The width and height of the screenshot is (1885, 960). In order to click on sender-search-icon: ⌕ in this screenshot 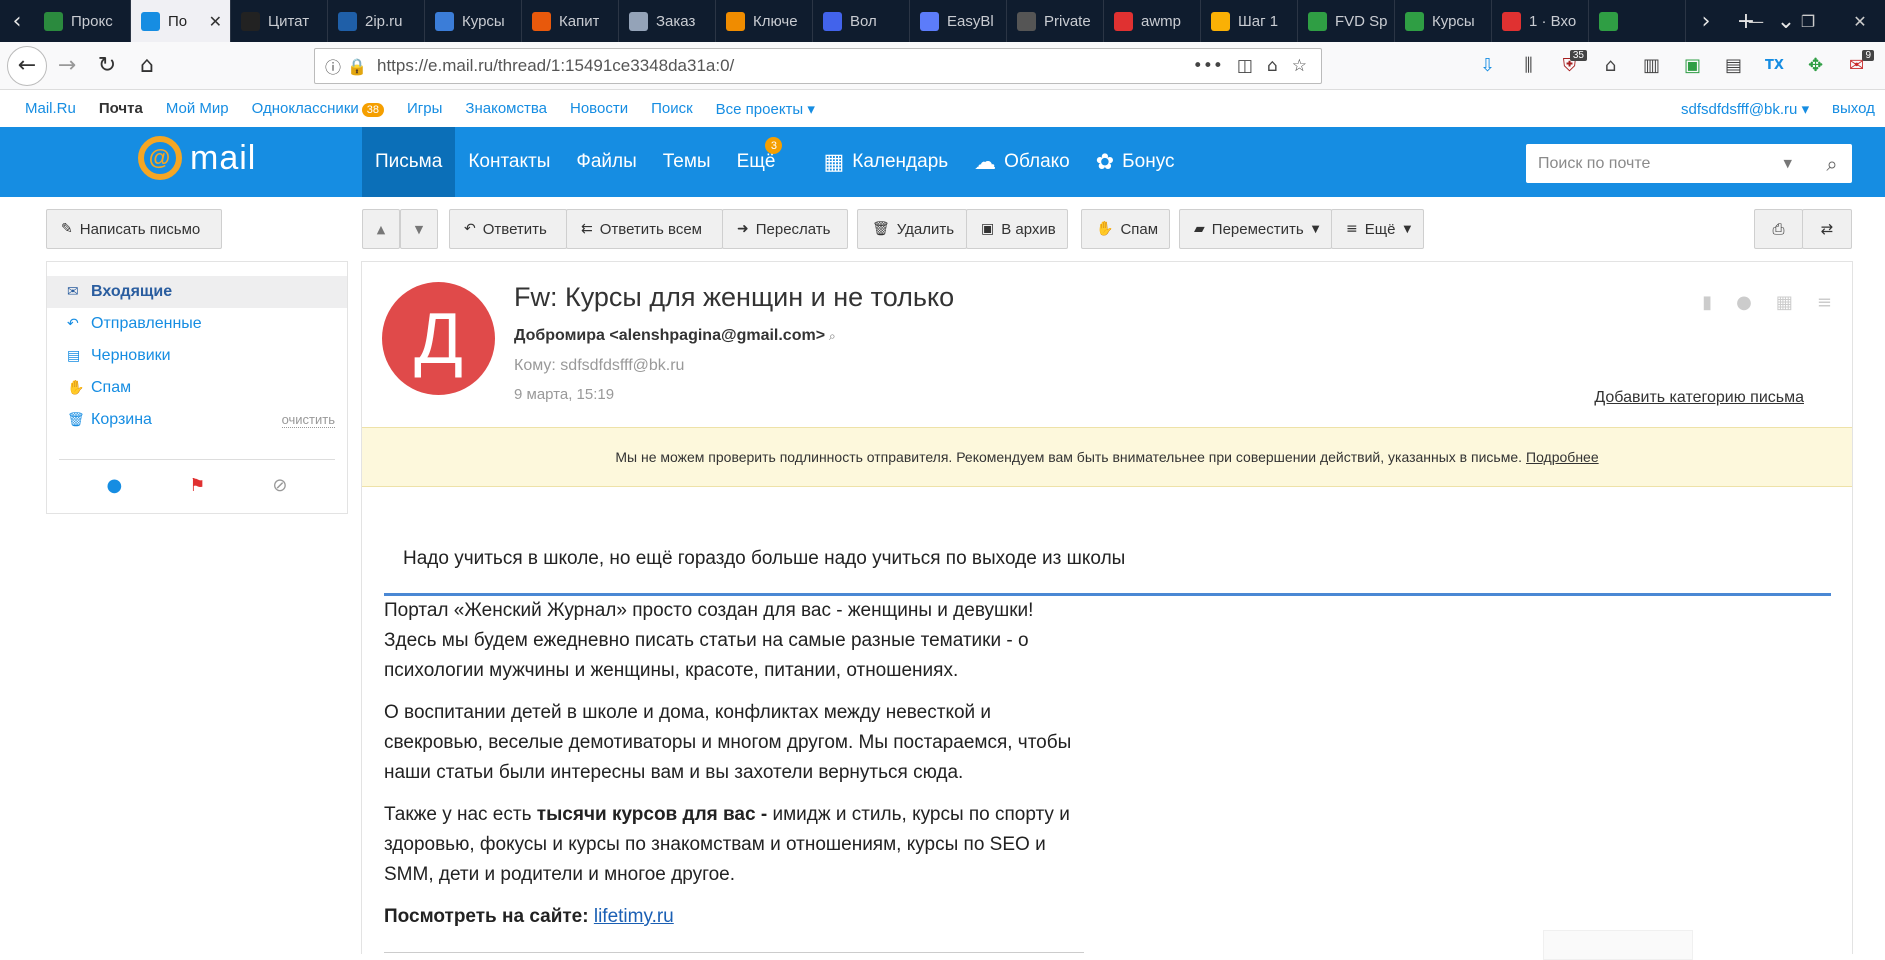, I will do `click(832, 336)`.